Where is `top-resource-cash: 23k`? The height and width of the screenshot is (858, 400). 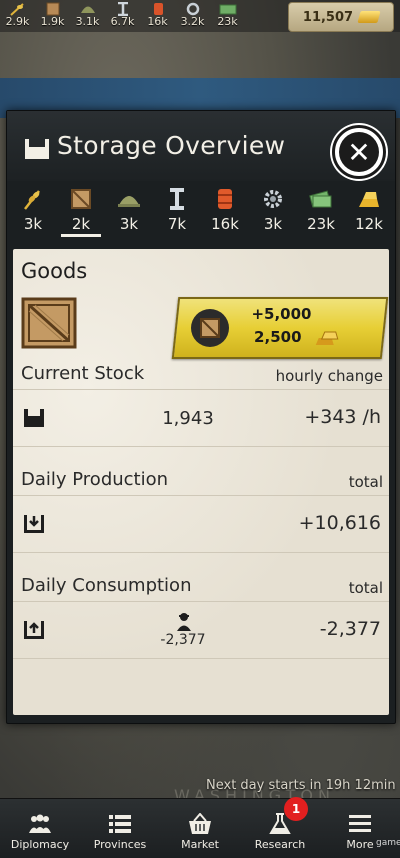
top-resource-cash: 23k is located at coordinates (227, 16).